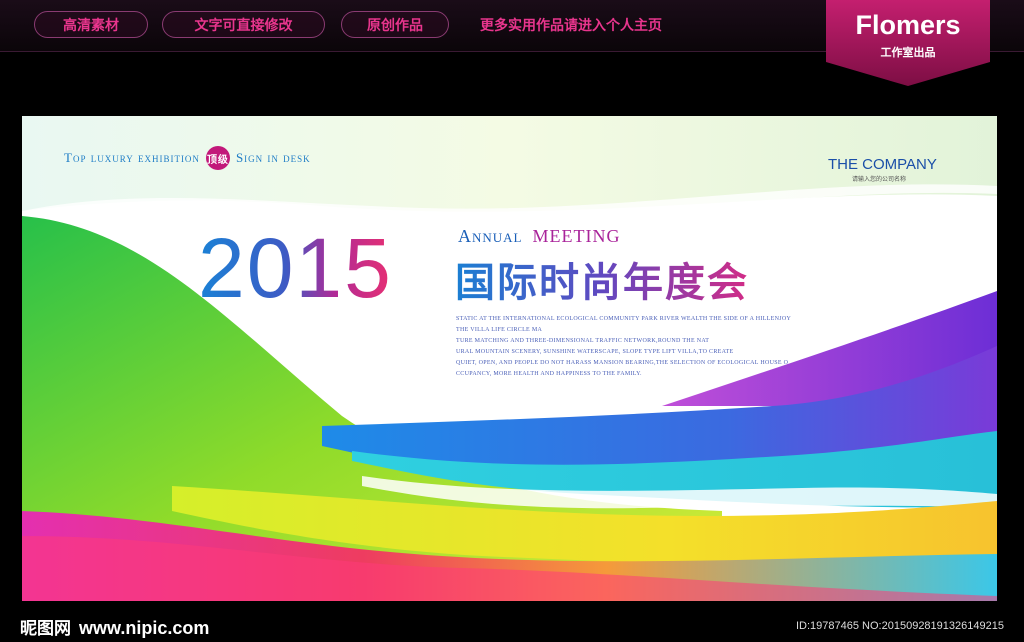 This screenshot has width=1024, height=642. Describe the element at coordinates (132, 157) in the screenshot. I see `tagline-left: Top luxury exhibition` at that location.